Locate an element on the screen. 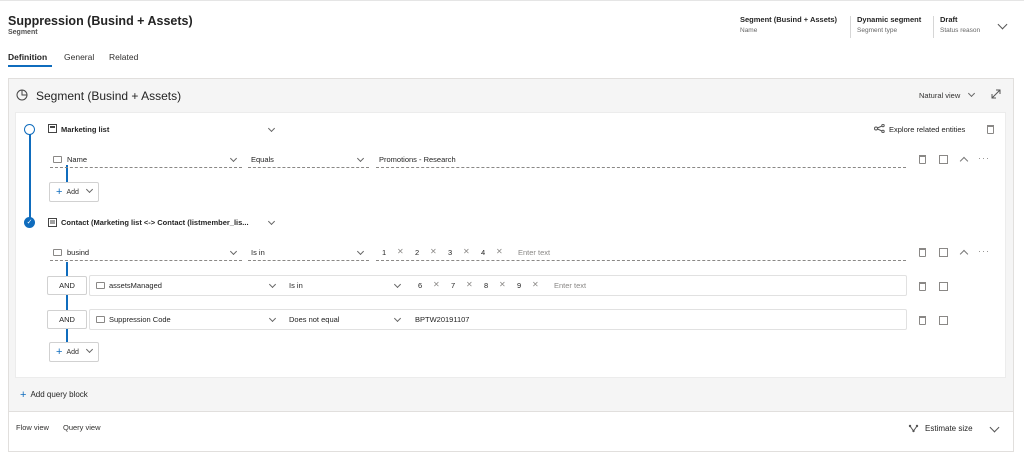 Image resolution: width=1024 pixels, height=452 pixels. add-label: Add is located at coordinates (72, 352).